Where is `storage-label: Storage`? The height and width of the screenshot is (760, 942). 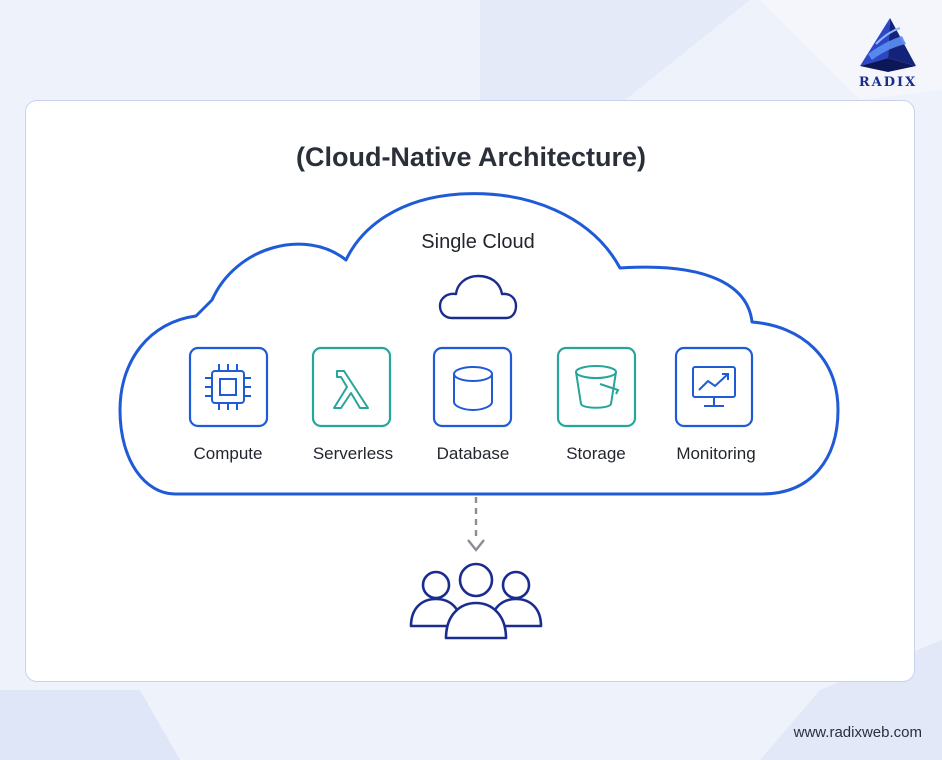 storage-label: Storage is located at coordinates (596, 453).